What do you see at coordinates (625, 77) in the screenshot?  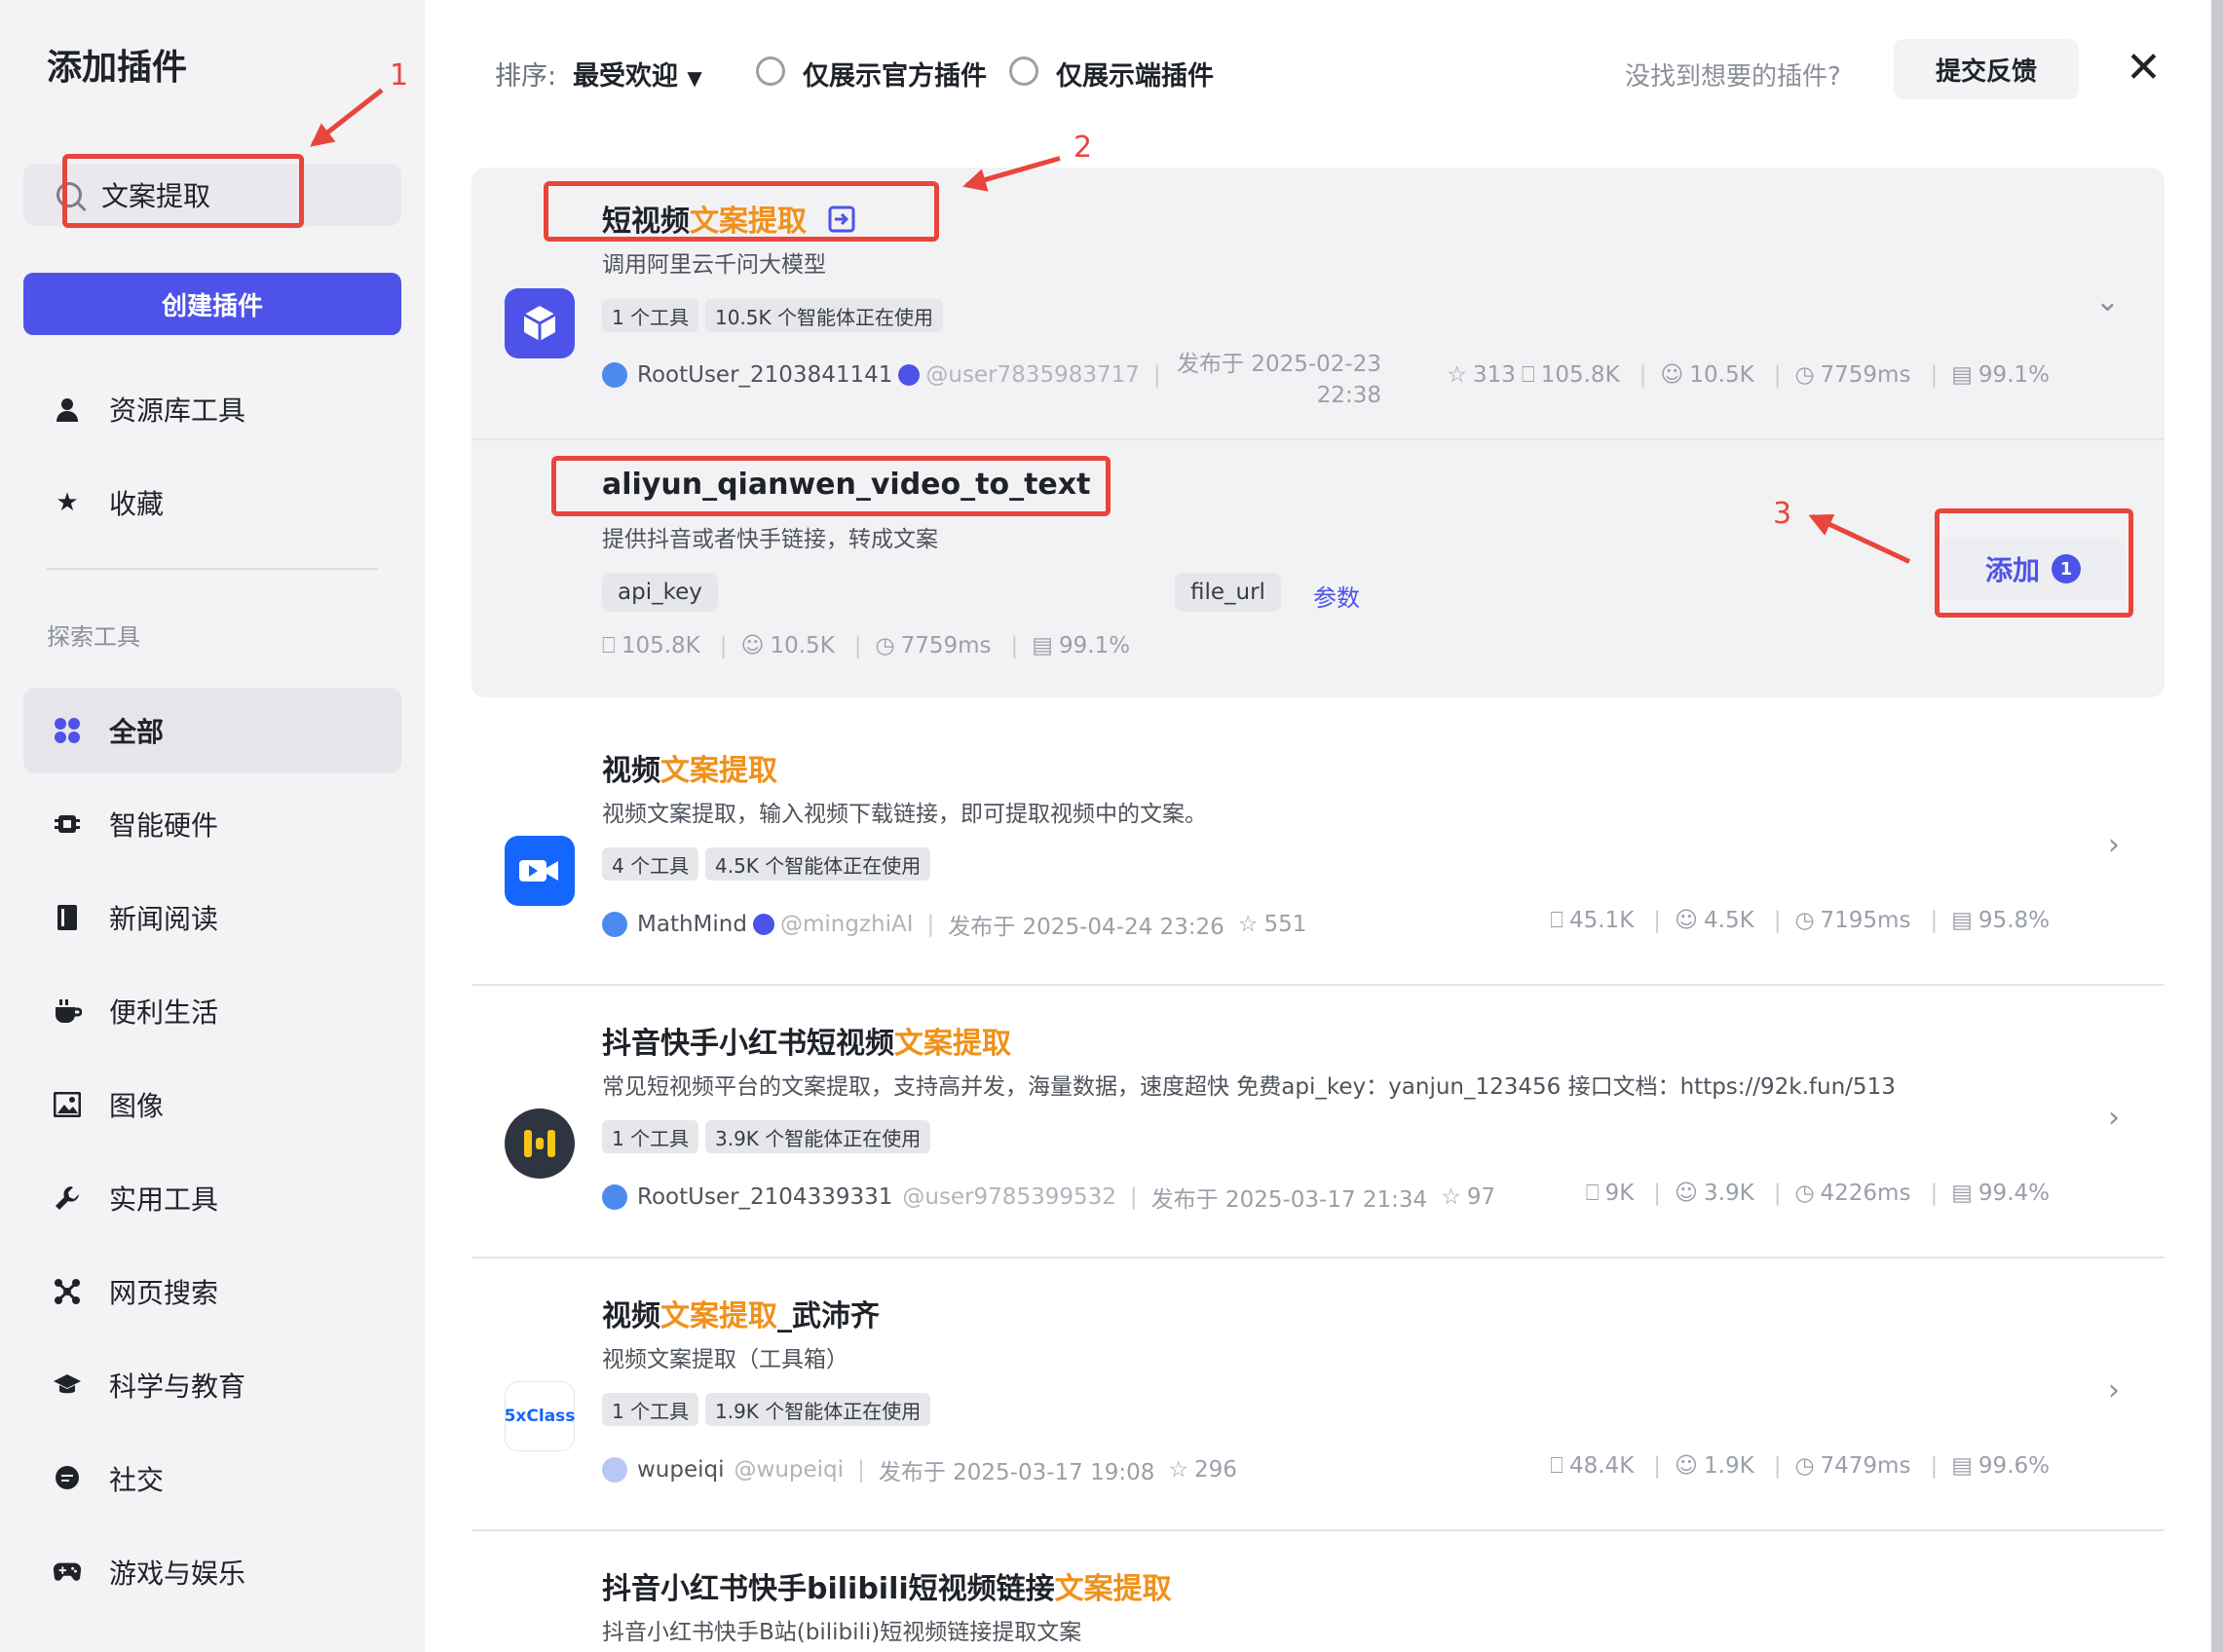 I see `sort-value: 最受欢迎` at bounding box center [625, 77].